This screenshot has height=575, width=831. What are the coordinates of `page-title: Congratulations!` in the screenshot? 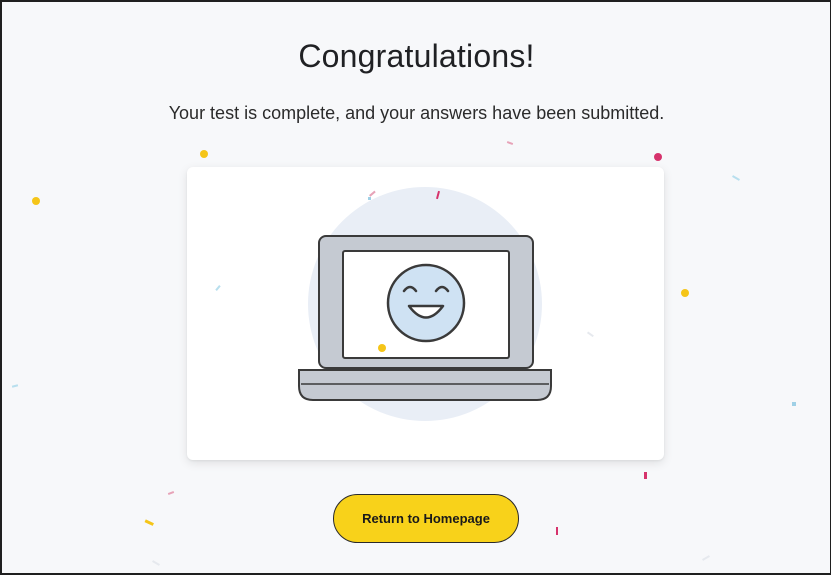 It's located at (416, 56).